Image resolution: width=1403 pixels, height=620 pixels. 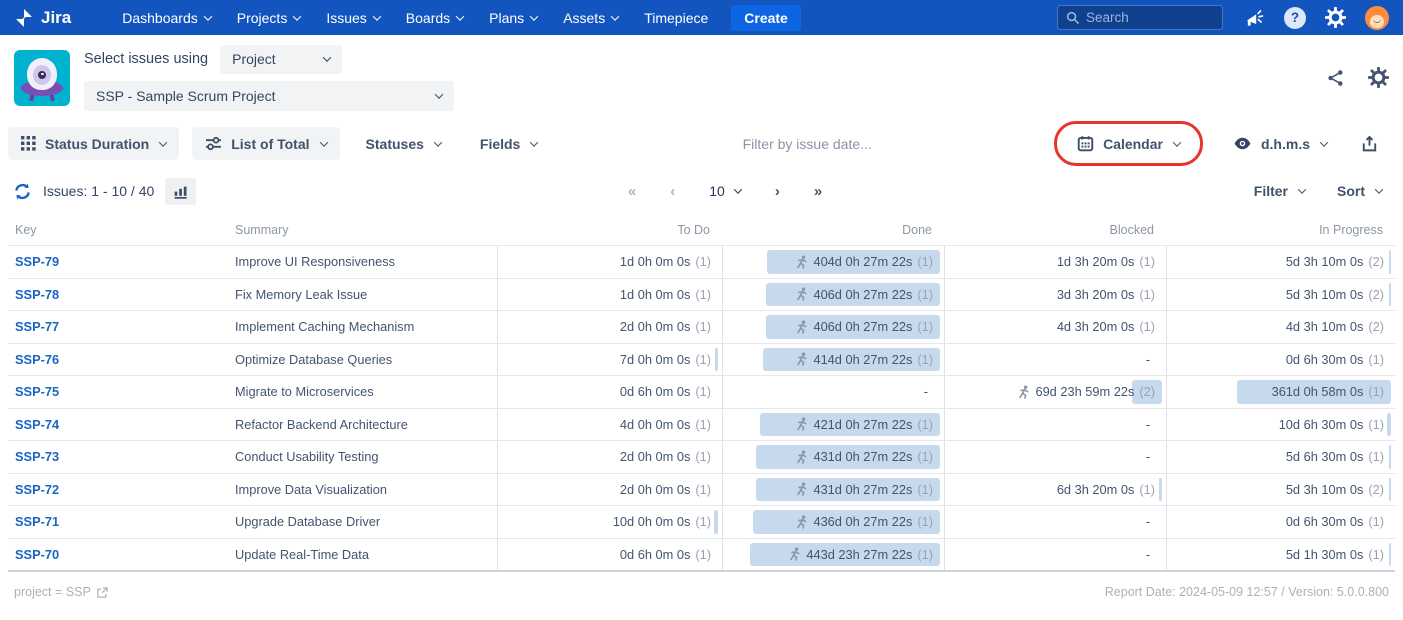 What do you see at coordinates (1295, 17) in the screenshot?
I see `help-icon: ?` at bounding box center [1295, 17].